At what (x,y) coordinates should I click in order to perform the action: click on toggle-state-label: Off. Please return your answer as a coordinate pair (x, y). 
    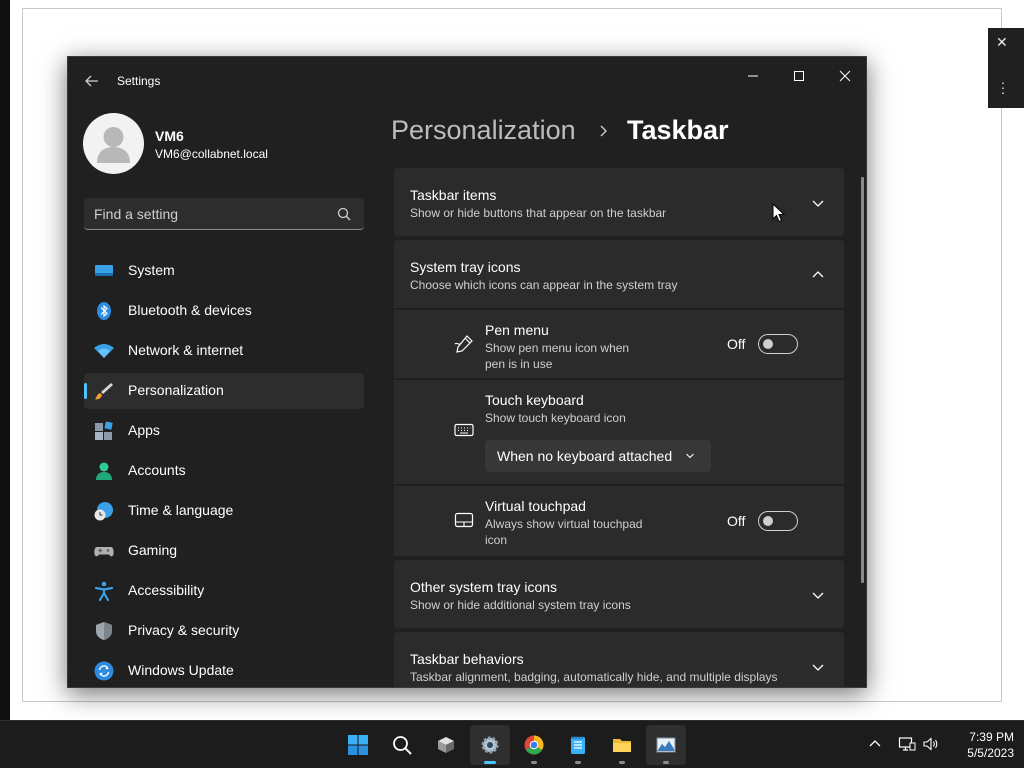
    Looking at the image, I should click on (736, 344).